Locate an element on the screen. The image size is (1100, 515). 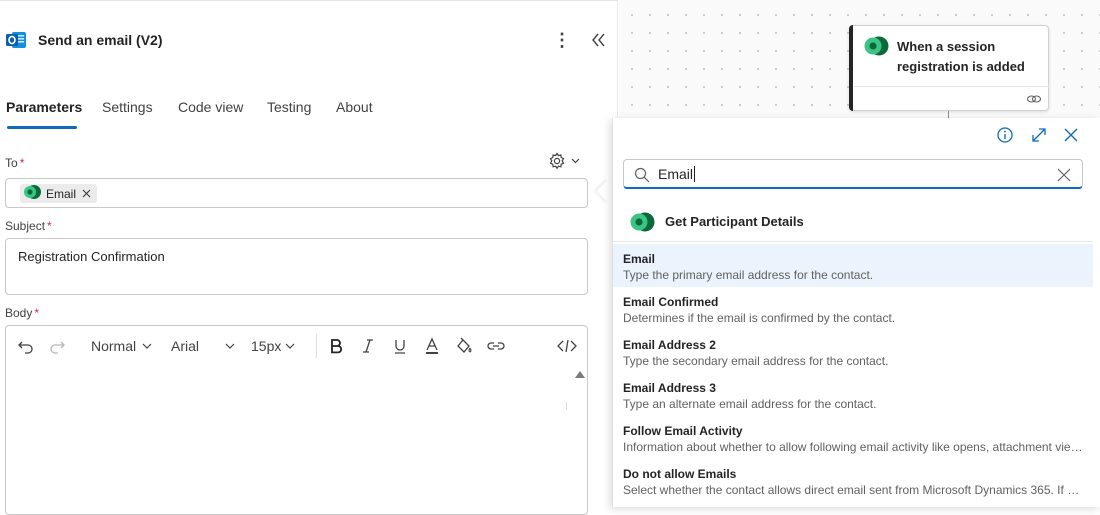
field-settings-button is located at coordinates (565, 161).